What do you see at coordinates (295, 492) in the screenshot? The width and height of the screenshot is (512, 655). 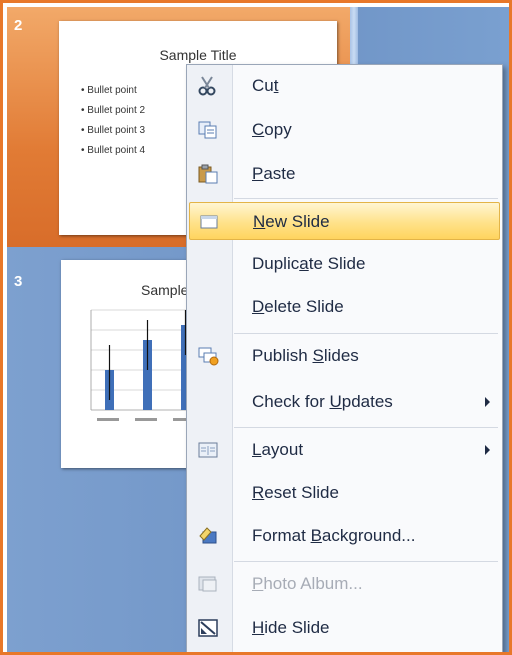 I see `menu-item-label: Reset Slide` at bounding box center [295, 492].